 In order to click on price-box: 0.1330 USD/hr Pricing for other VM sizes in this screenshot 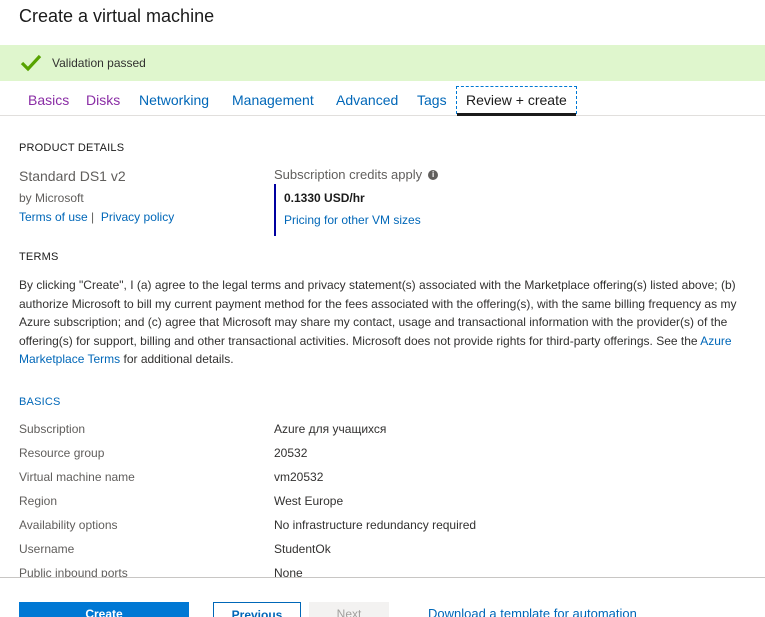, I will do `click(347, 210)`.